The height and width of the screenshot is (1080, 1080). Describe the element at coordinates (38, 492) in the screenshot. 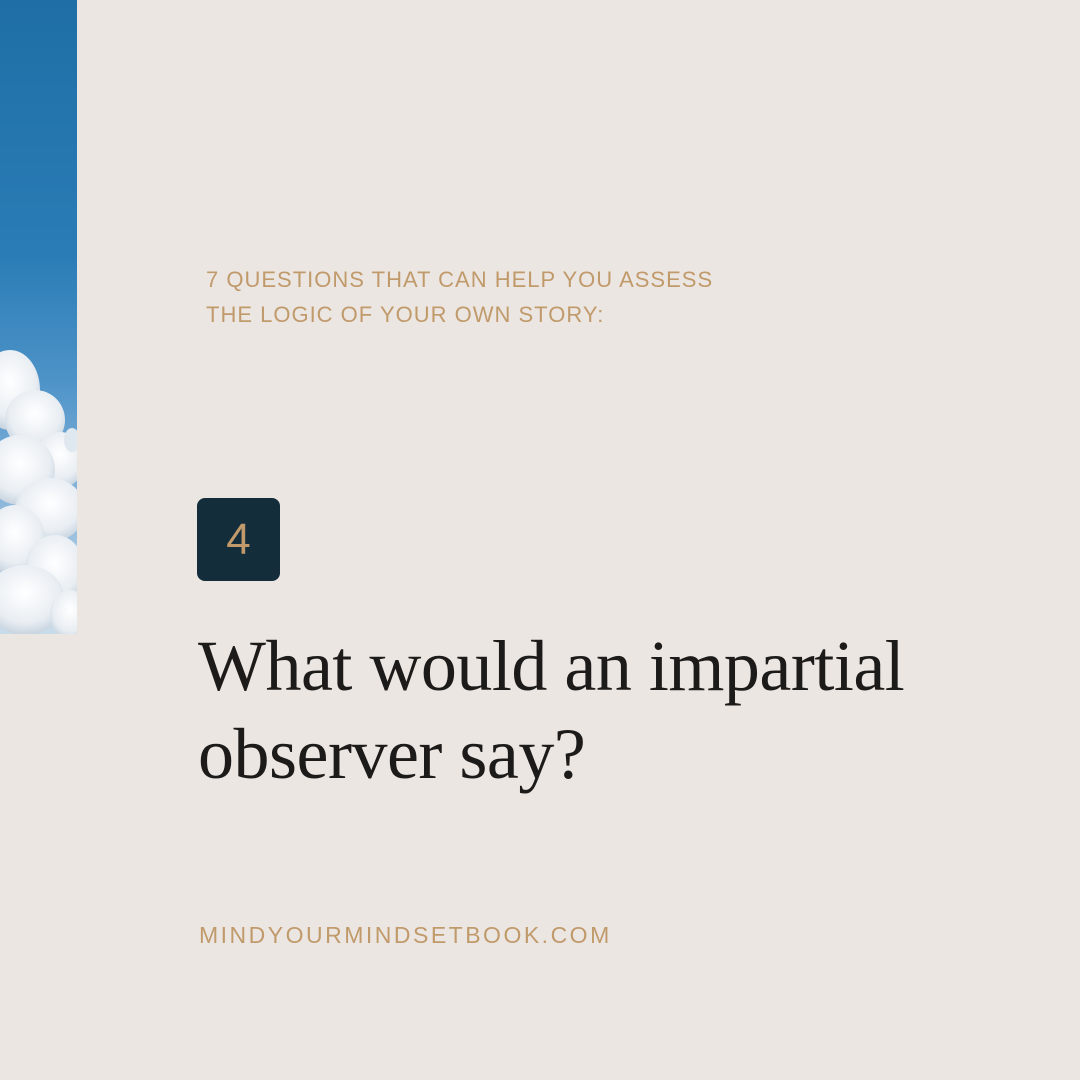

I see `clouds-illustration` at that location.